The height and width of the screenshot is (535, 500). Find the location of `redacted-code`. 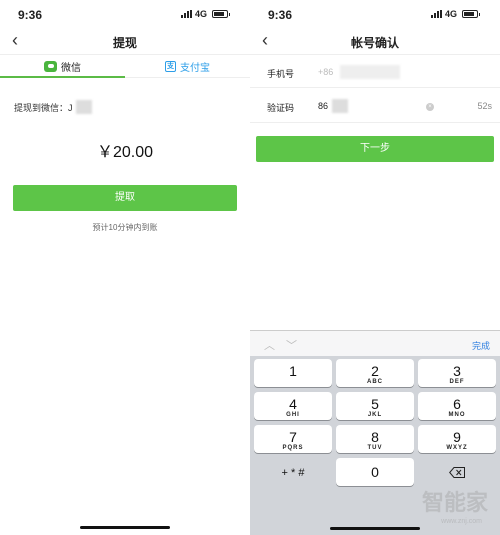

redacted-code is located at coordinates (340, 106).